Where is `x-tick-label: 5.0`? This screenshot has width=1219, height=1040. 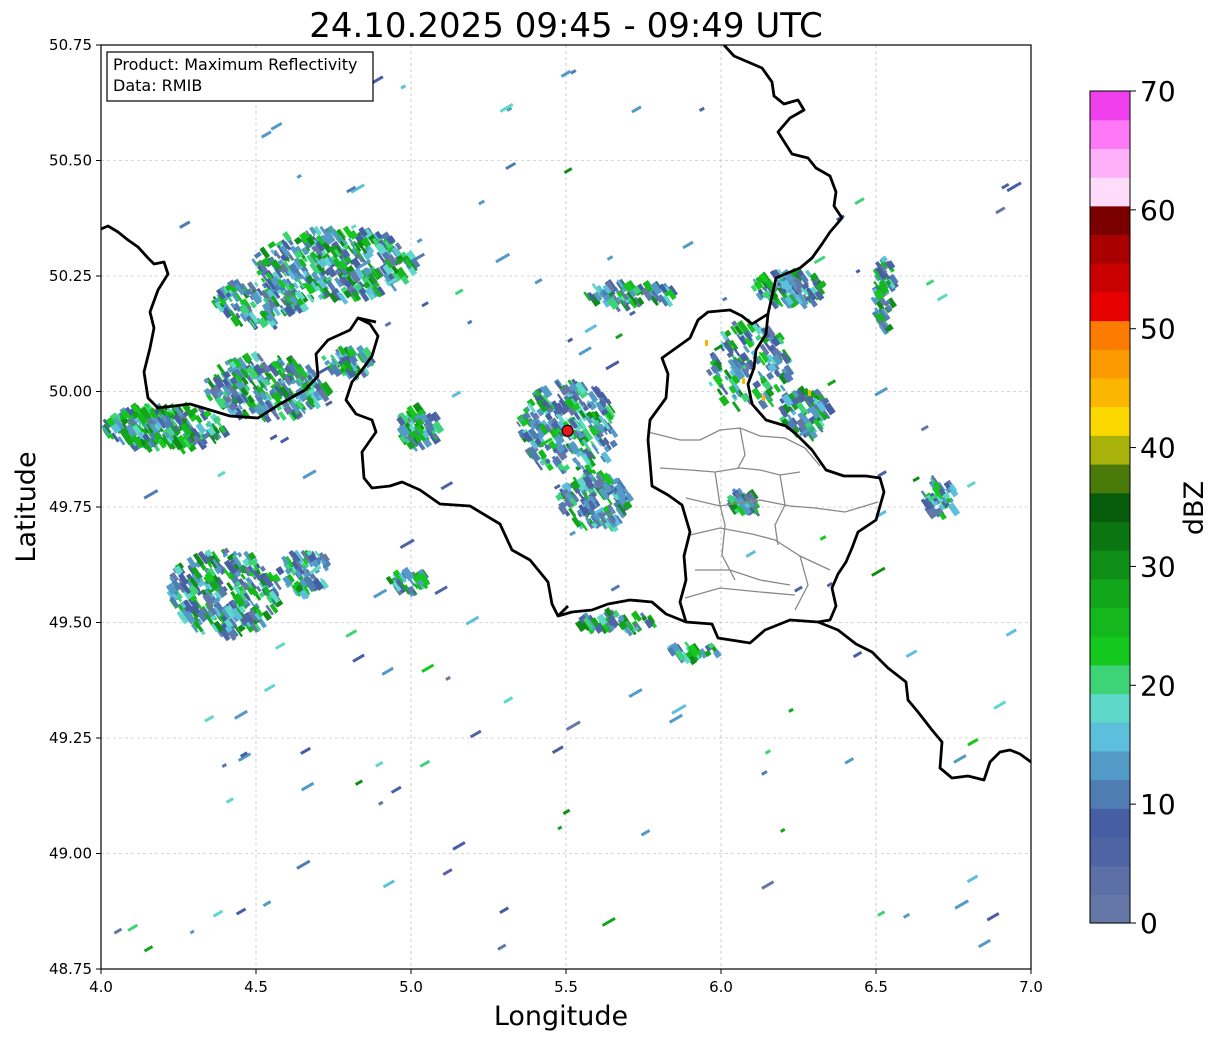 x-tick-label: 5.0 is located at coordinates (411, 987).